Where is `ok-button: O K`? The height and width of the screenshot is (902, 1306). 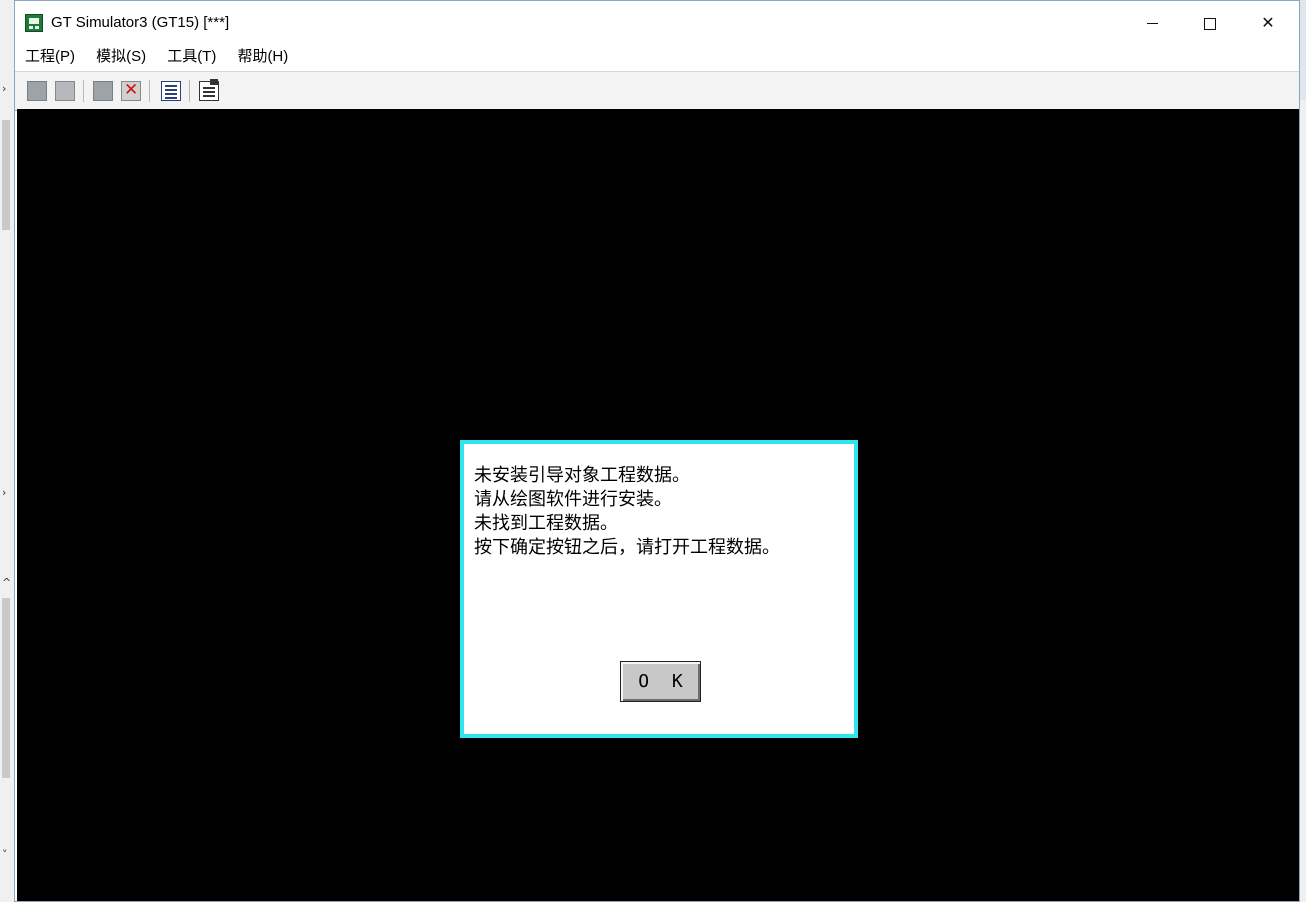
ok-button: O K is located at coordinates (660, 681).